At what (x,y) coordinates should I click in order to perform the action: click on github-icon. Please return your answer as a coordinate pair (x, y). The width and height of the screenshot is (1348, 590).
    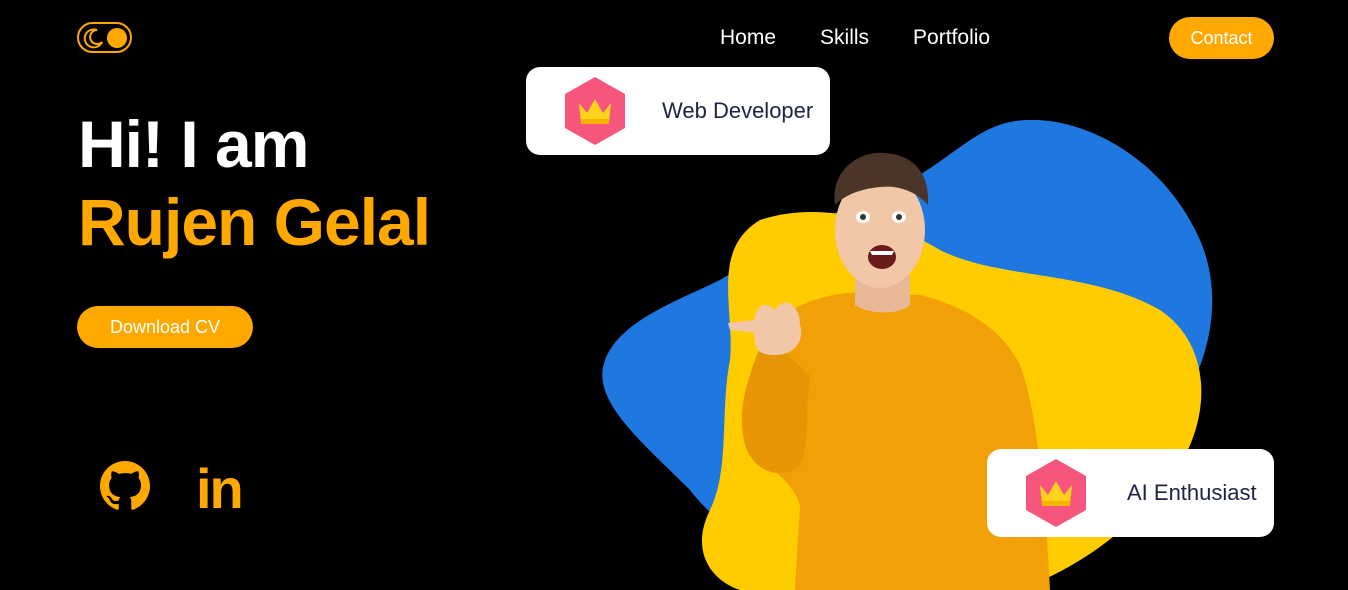
    Looking at the image, I should click on (125, 485).